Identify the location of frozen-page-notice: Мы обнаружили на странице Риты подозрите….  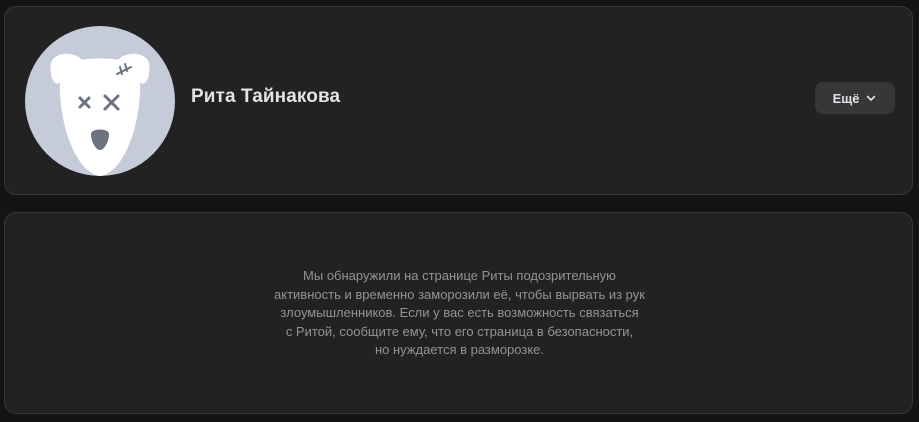
(459, 313).